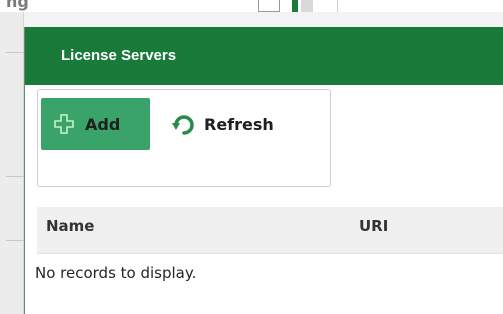 This screenshot has width=503, height=314. I want to click on background-left-column, so click(12, 163).